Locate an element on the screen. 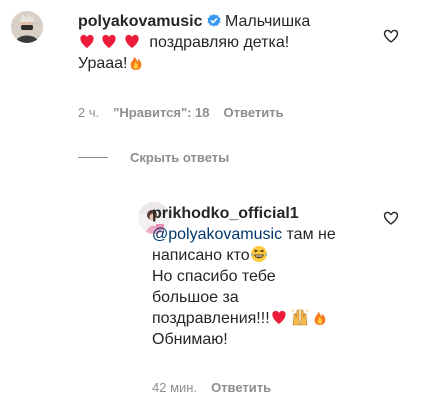  comment-meta: 2 ч. "Нравится": 18 Ответить is located at coordinates (188, 113).